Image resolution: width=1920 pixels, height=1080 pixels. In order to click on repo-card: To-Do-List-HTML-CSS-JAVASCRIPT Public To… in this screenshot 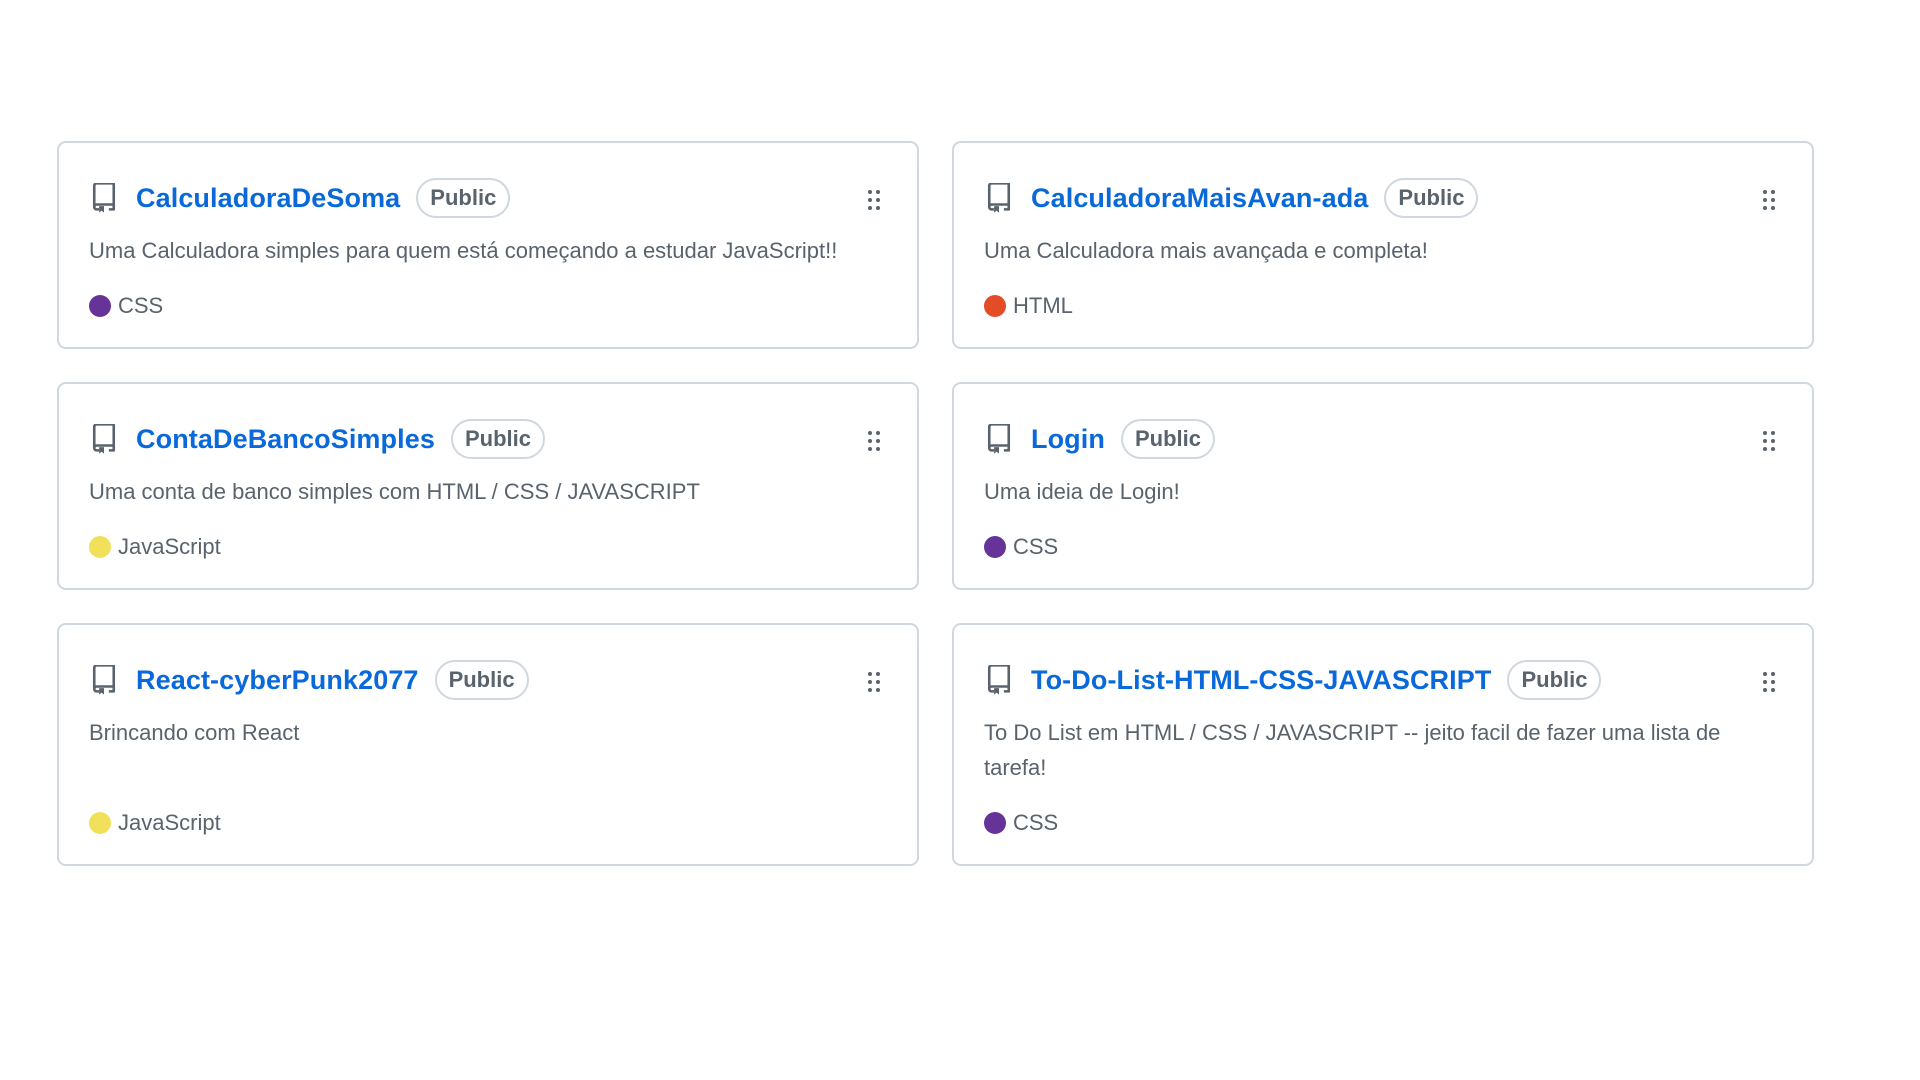, I will do `click(1383, 744)`.